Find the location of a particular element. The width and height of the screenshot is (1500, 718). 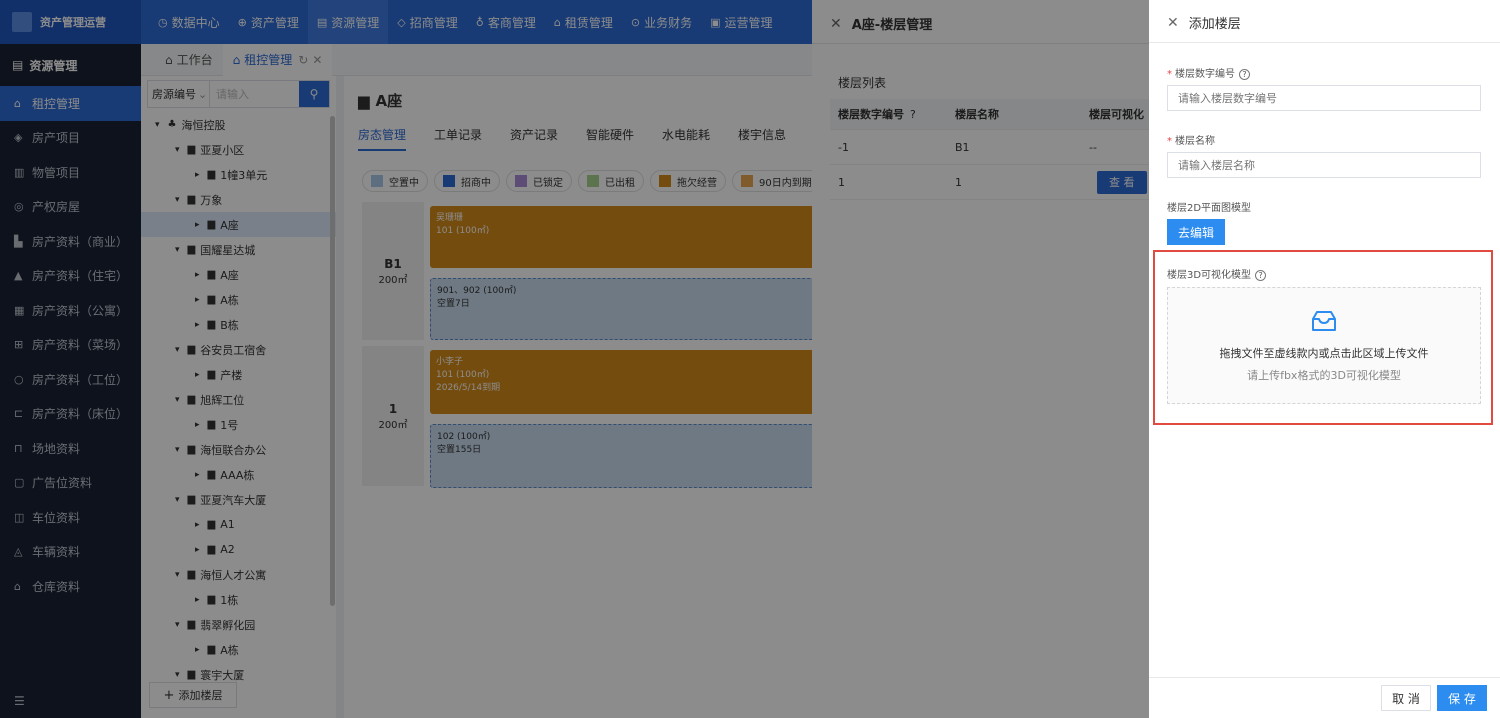

model2d-label: 楼层2D平面图模型 is located at coordinates (1209, 208).